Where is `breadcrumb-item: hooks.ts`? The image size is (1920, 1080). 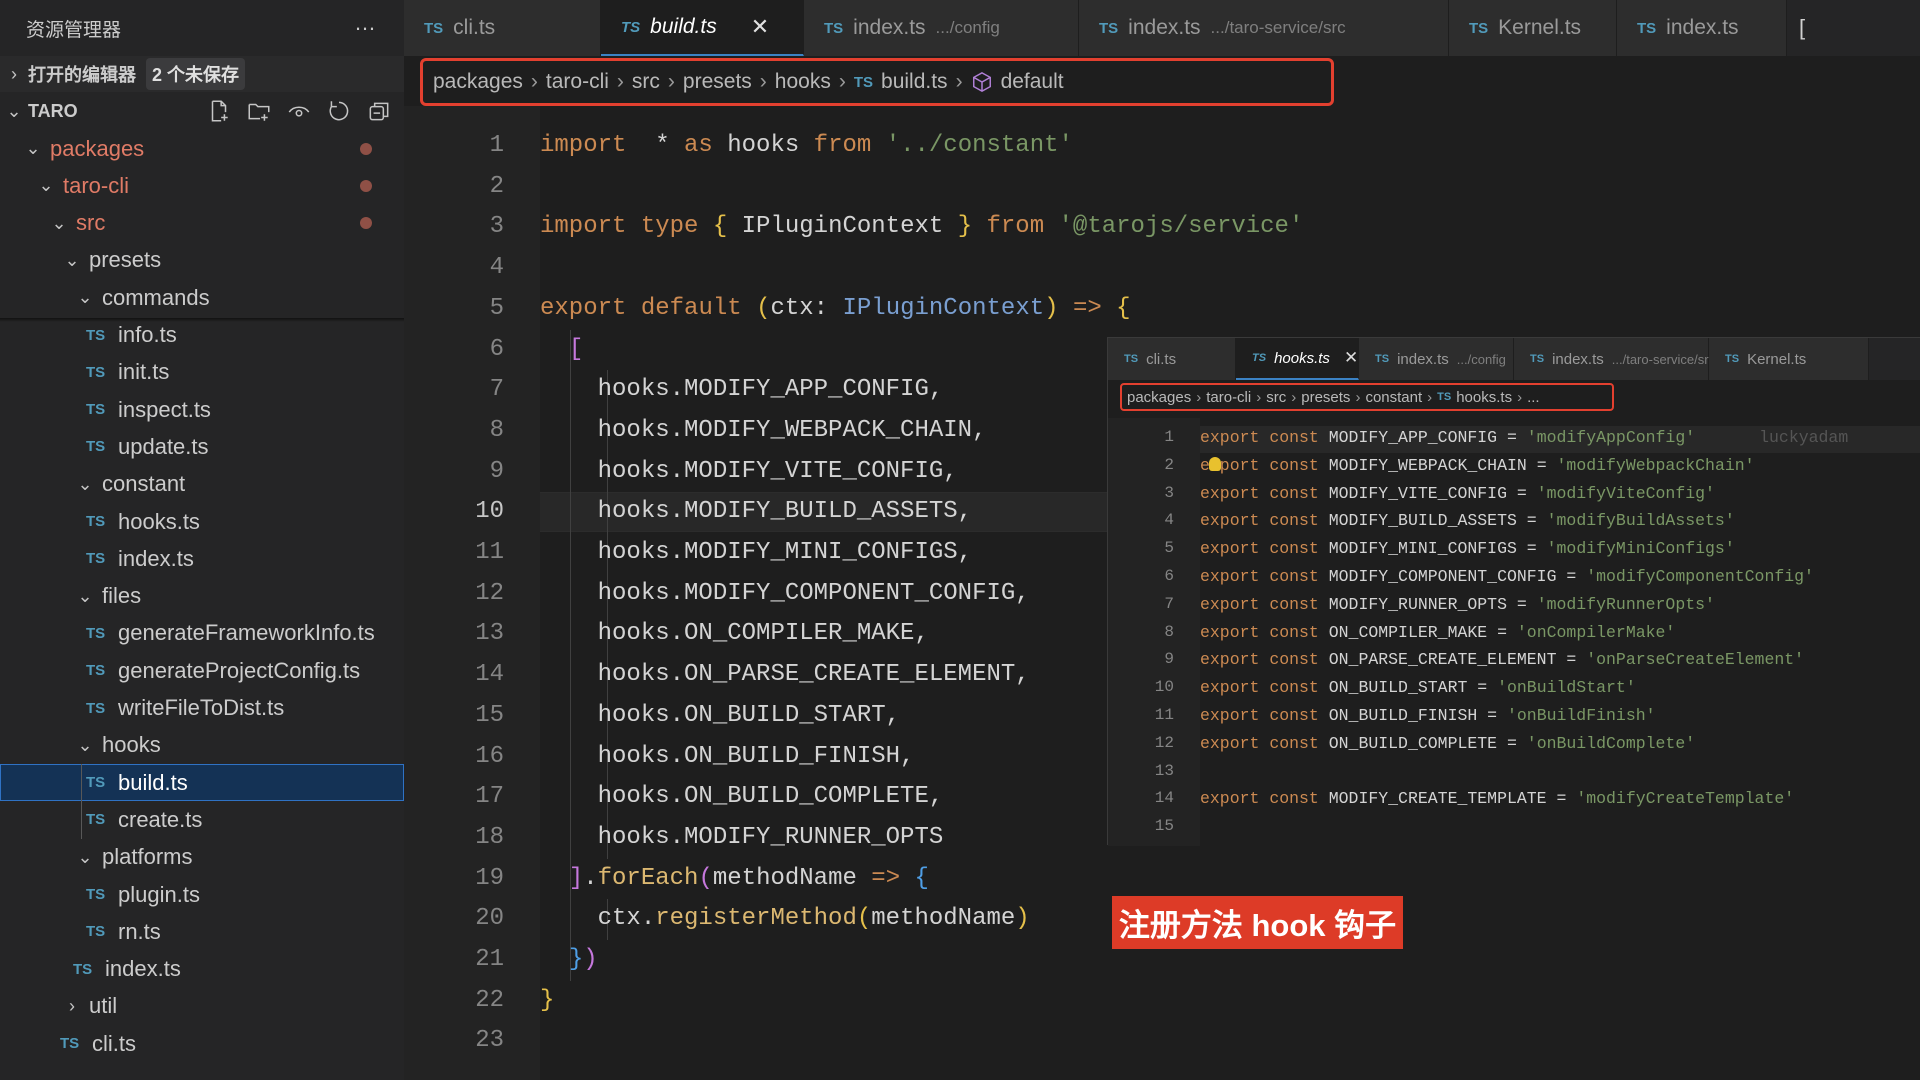 breadcrumb-item: hooks.ts is located at coordinates (1484, 397).